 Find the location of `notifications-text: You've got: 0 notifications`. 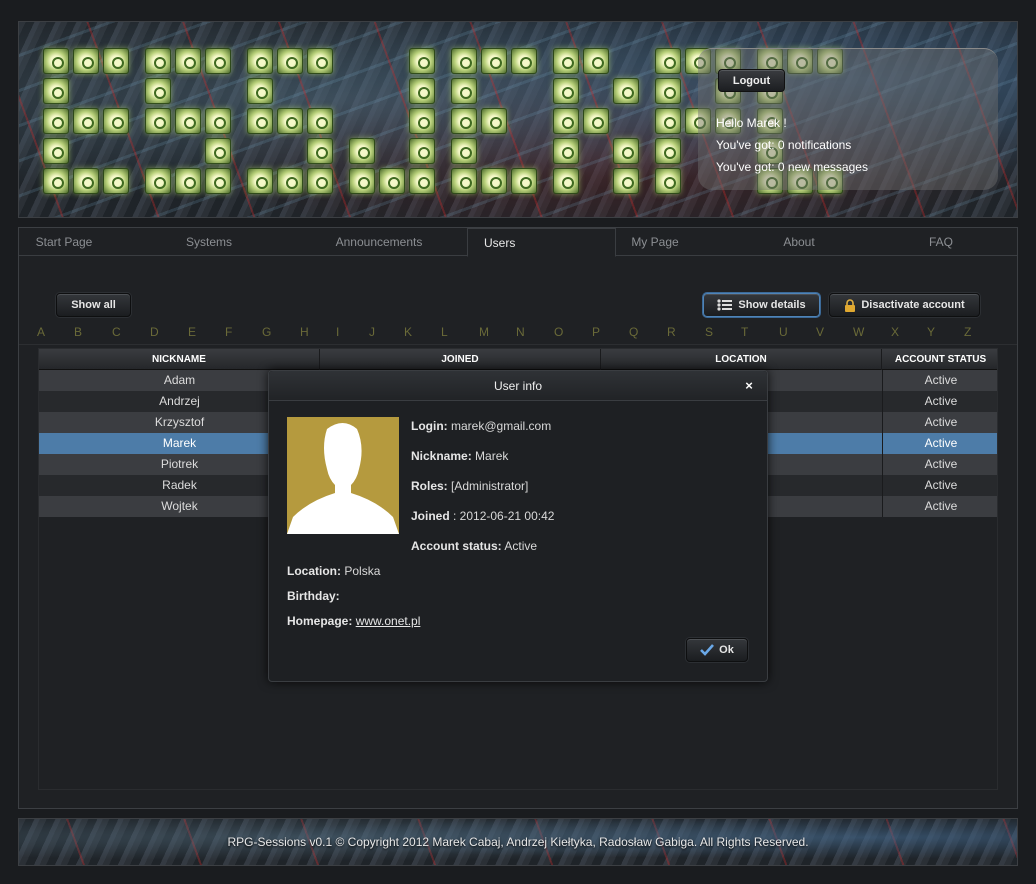

notifications-text: You've got: 0 notifications is located at coordinates (783, 145).